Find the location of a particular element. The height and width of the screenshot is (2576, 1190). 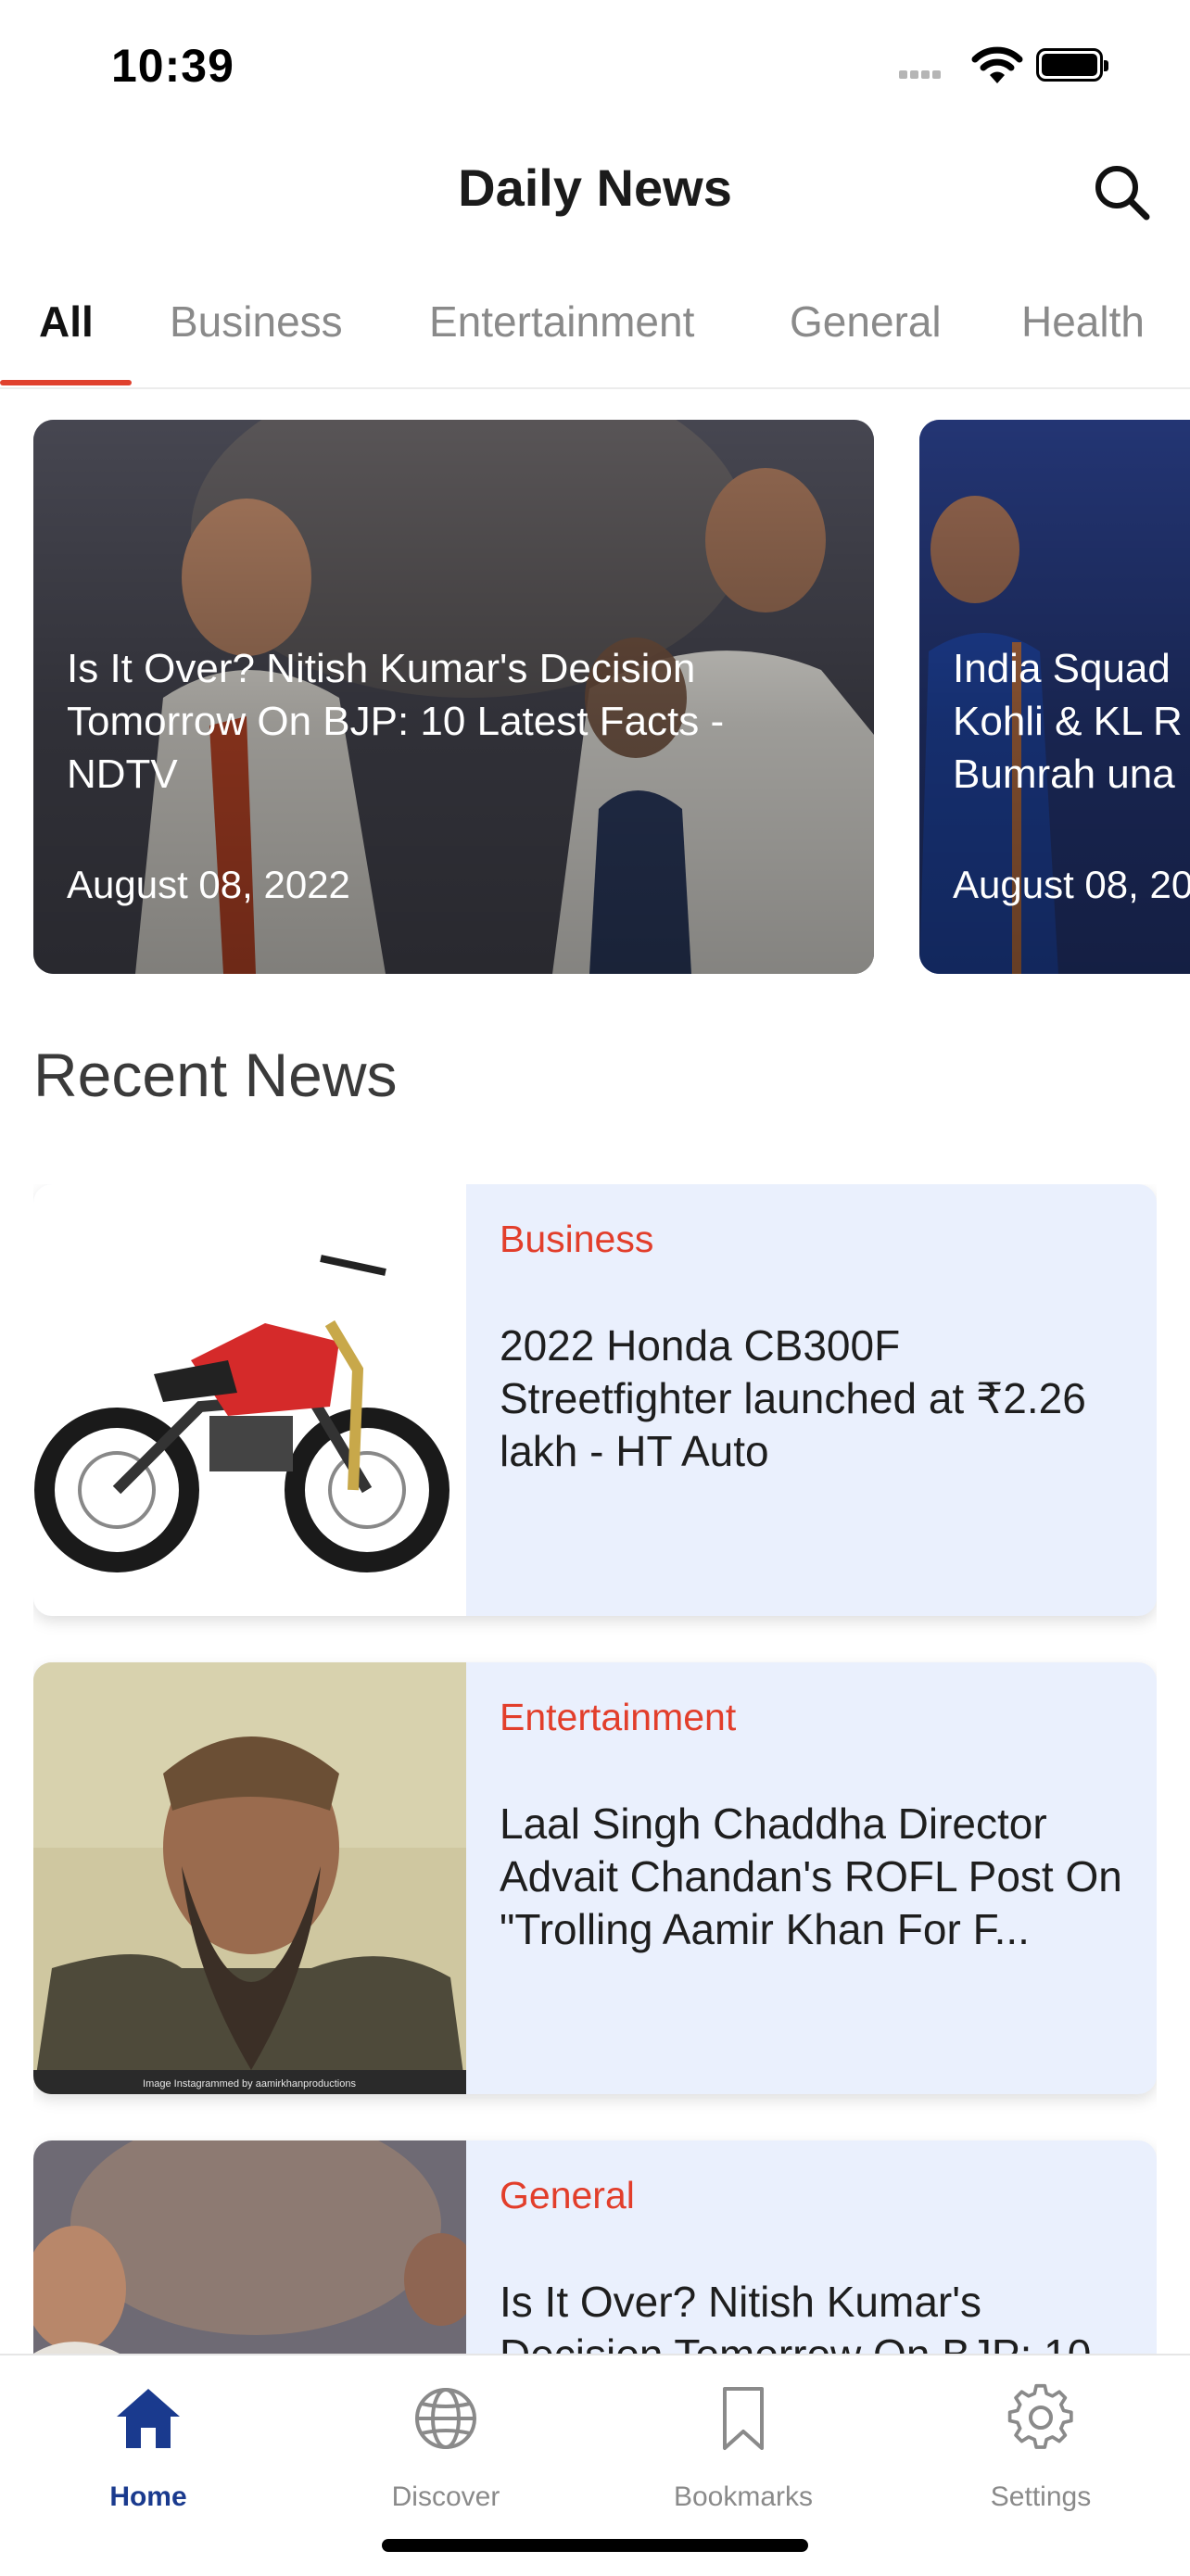

featured-date: August 08, 20 is located at coordinates (1071, 884).